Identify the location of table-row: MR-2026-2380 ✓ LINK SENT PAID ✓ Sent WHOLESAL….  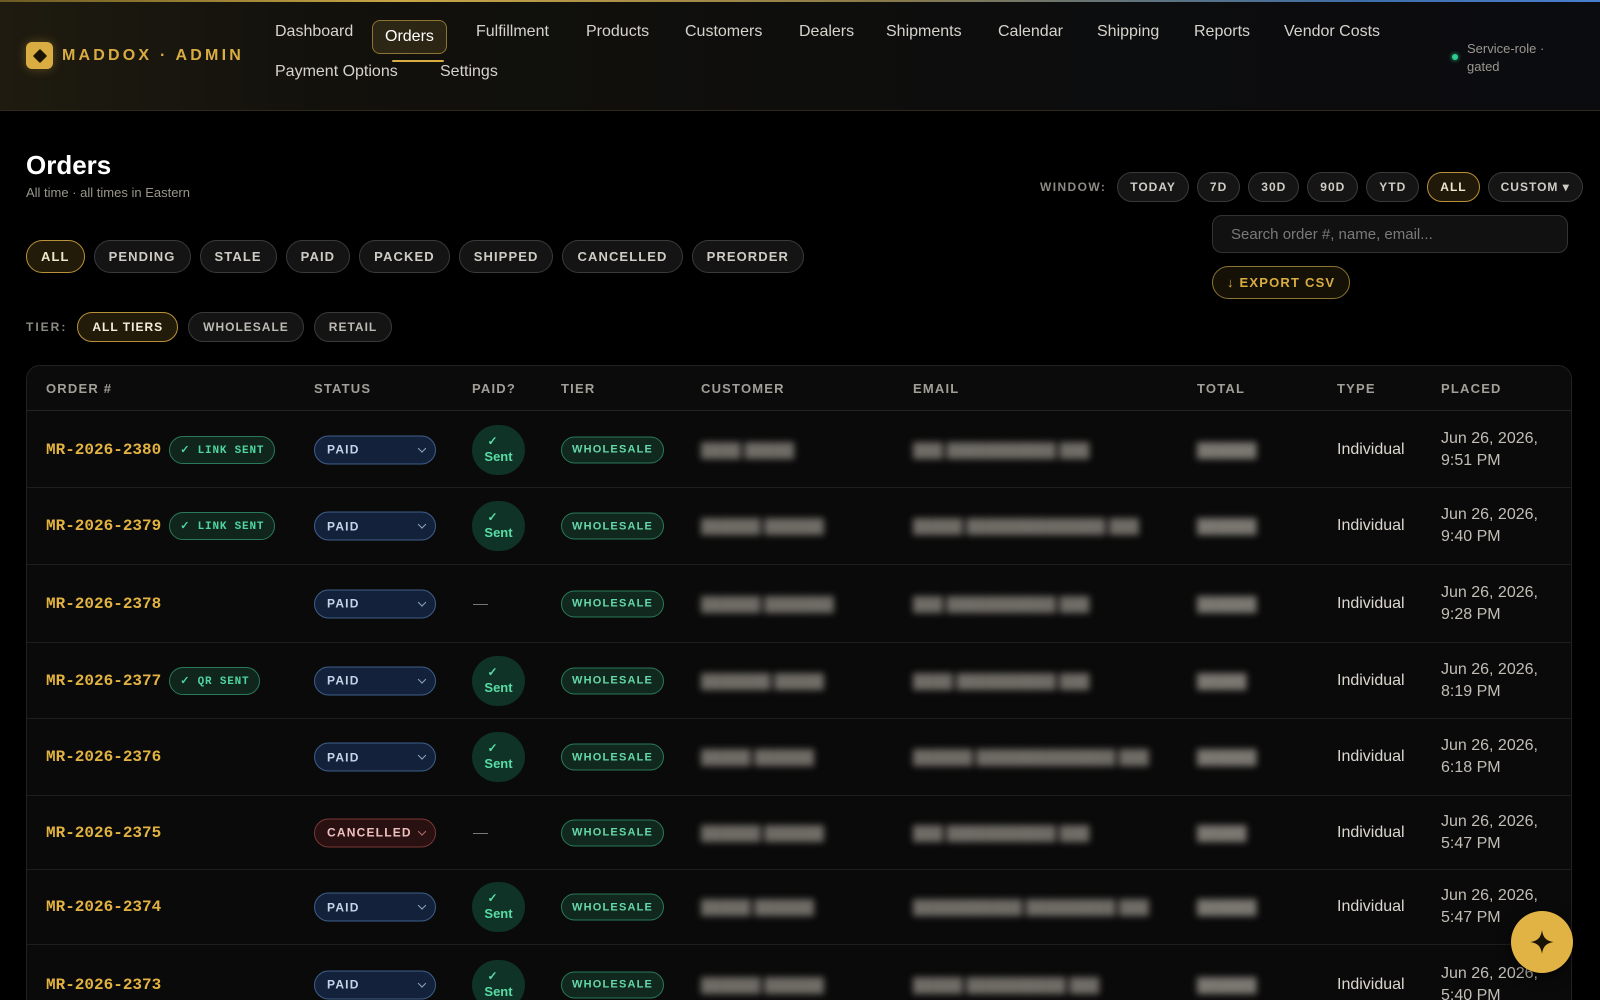
(799, 450).